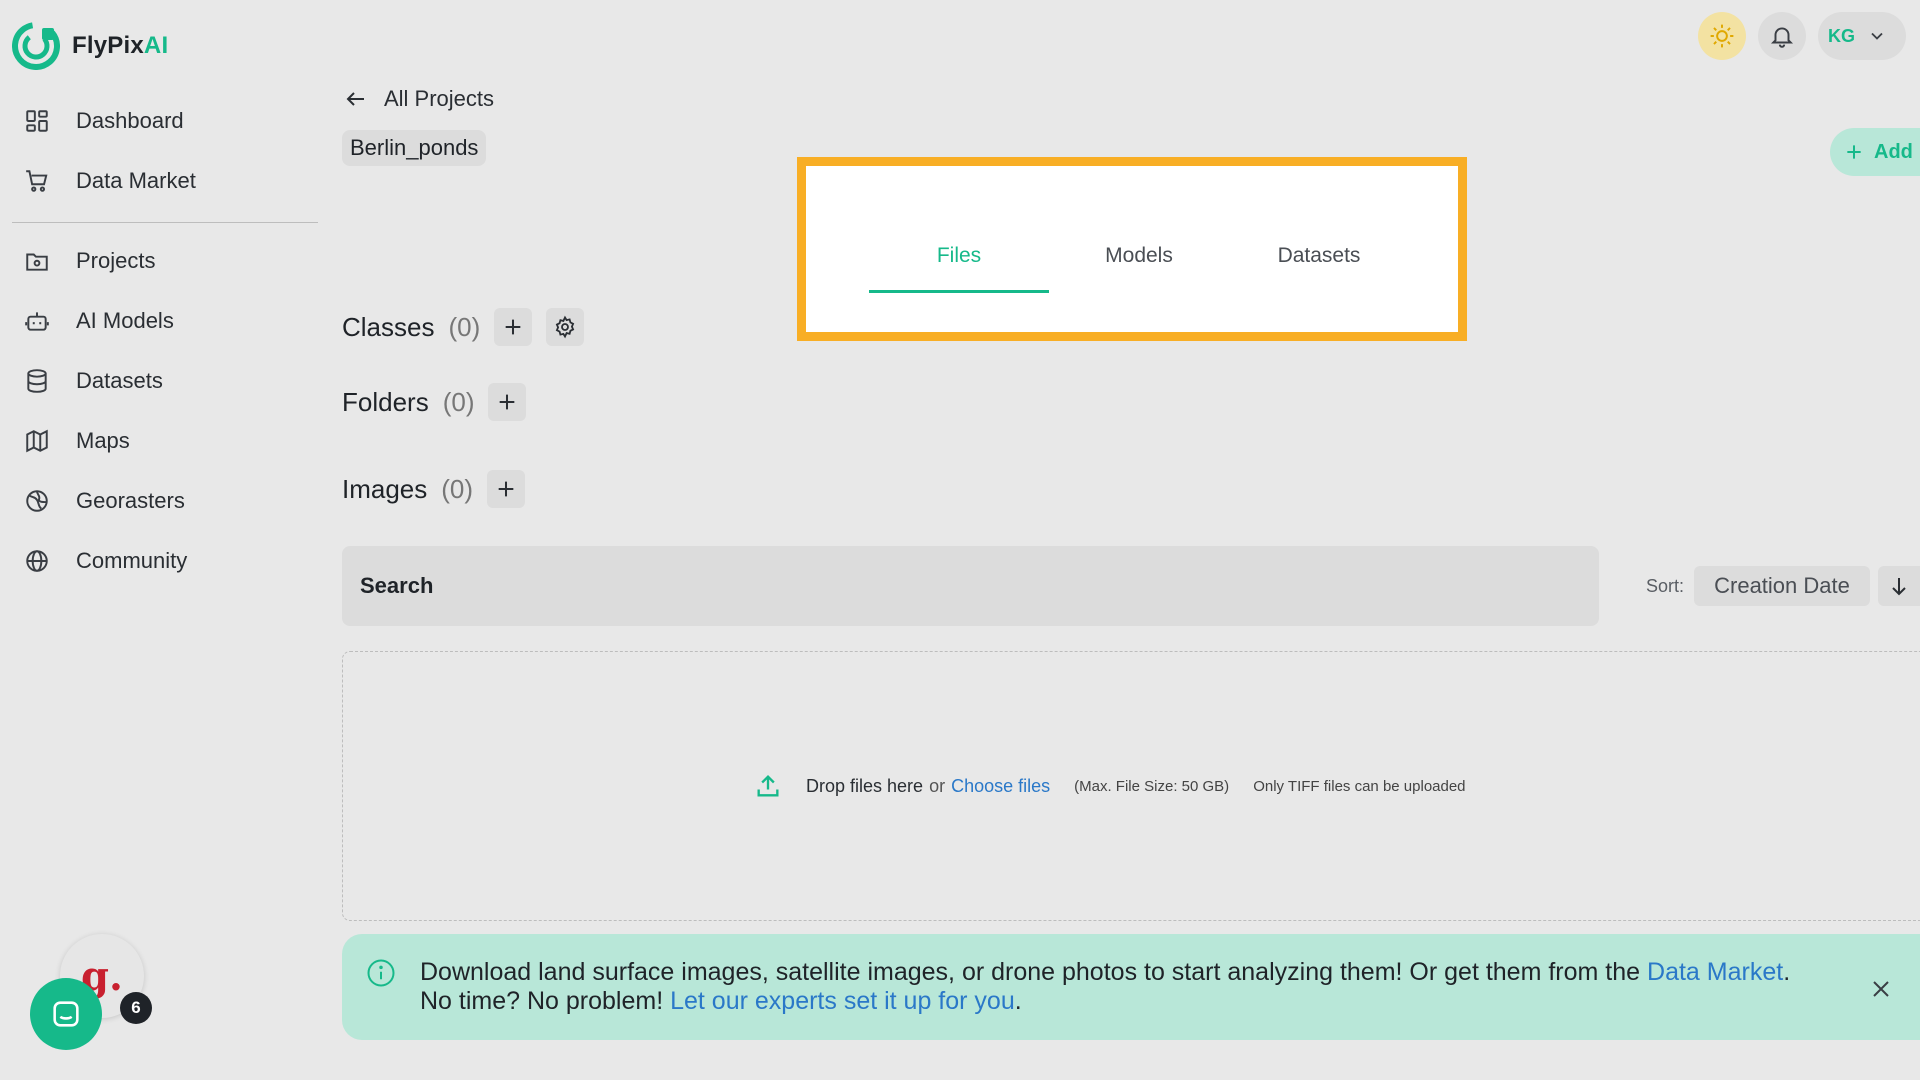 This screenshot has width=1920, height=1080. I want to click on sidebar-item-georasters: Georasters, so click(104, 501).